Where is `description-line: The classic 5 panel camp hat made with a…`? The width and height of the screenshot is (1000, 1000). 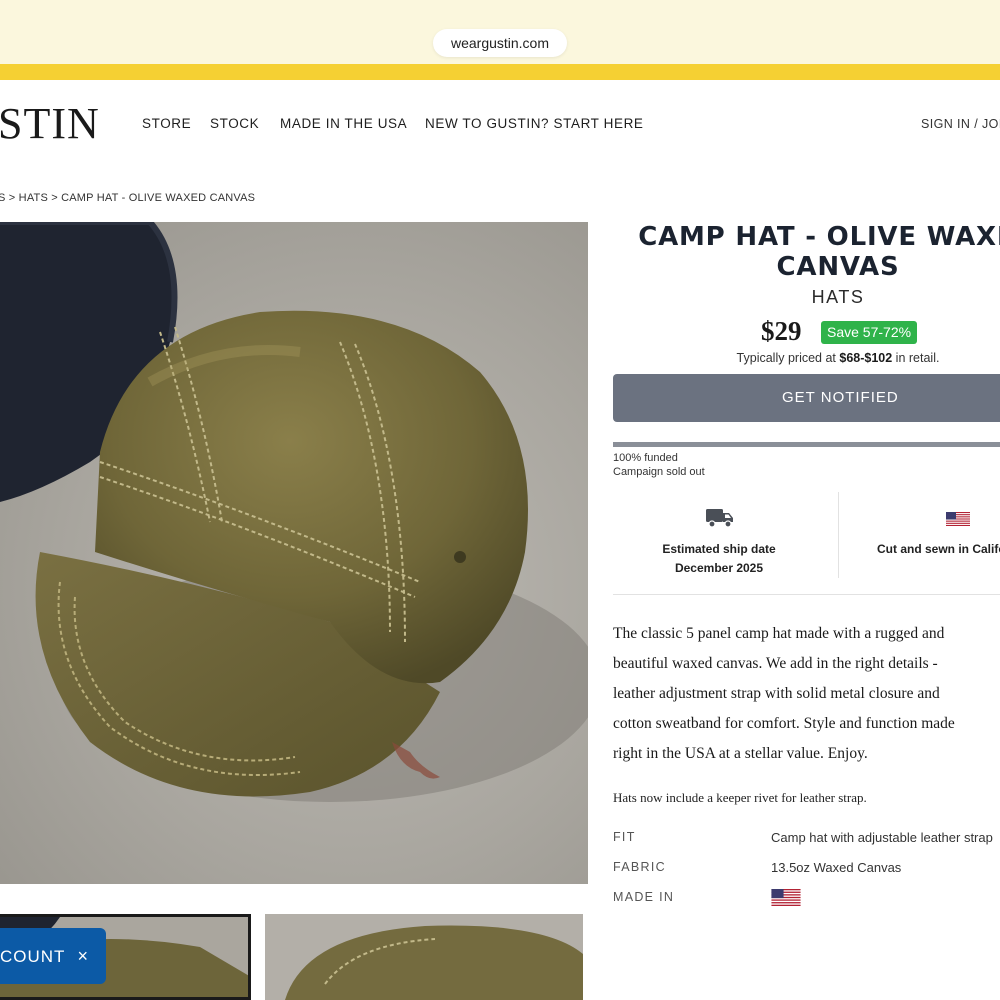 description-line: The classic 5 panel camp hat made with a… is located at coordinates (779, 633).